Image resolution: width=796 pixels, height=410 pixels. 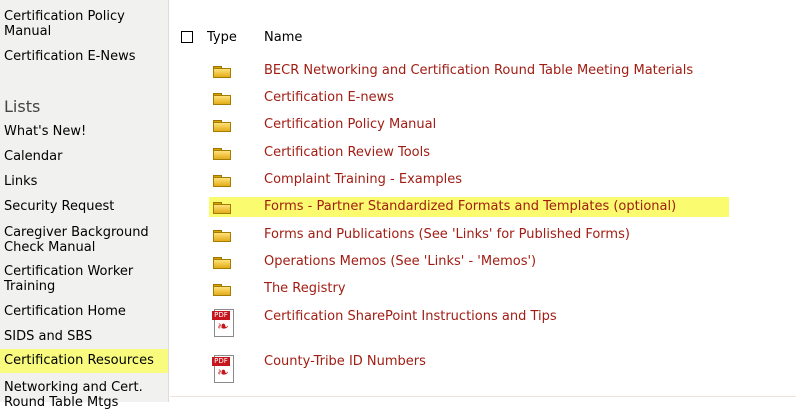 I want to click on sidebar-item-label: Networking and Cert. Round Table Mtgs, so click(x=73, y=395).